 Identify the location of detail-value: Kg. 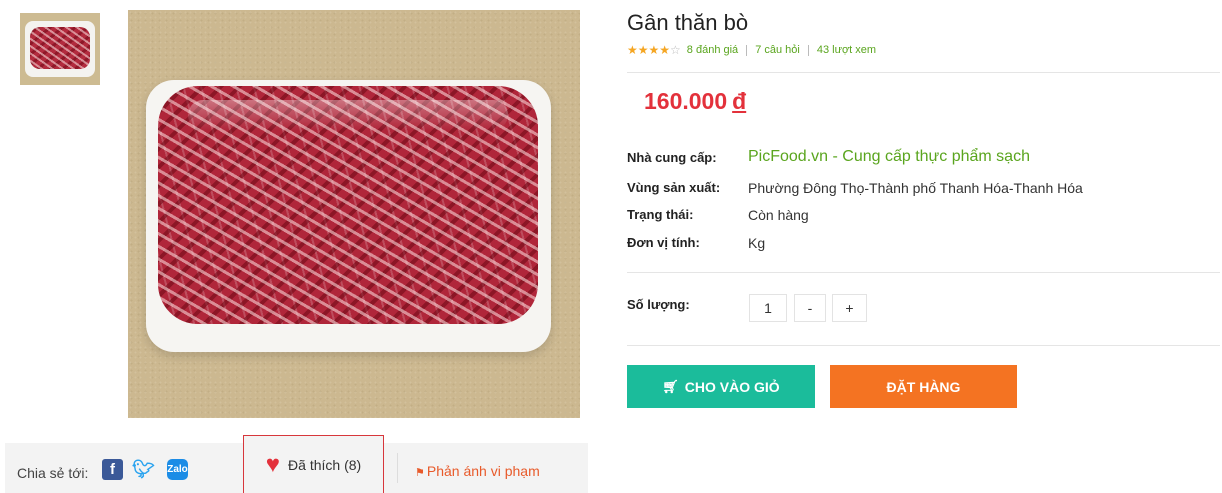
(757, 243).